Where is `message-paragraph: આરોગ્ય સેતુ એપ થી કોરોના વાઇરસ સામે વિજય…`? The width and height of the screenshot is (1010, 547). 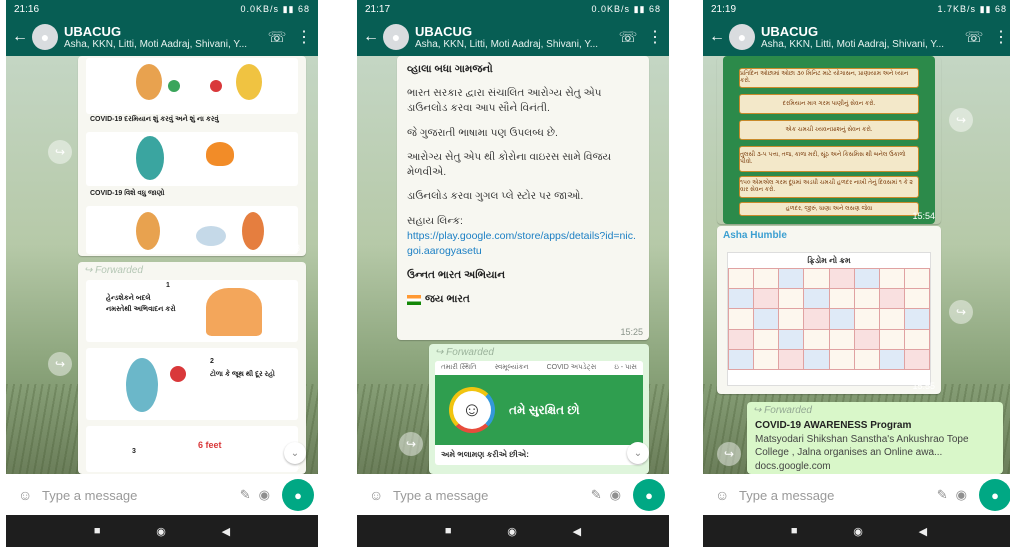
message-paragraph: આરોગ્ય સેતુ એપ થી કોરોના વાઇરસ સામે વિજય… is located at coordinates (509, 164).